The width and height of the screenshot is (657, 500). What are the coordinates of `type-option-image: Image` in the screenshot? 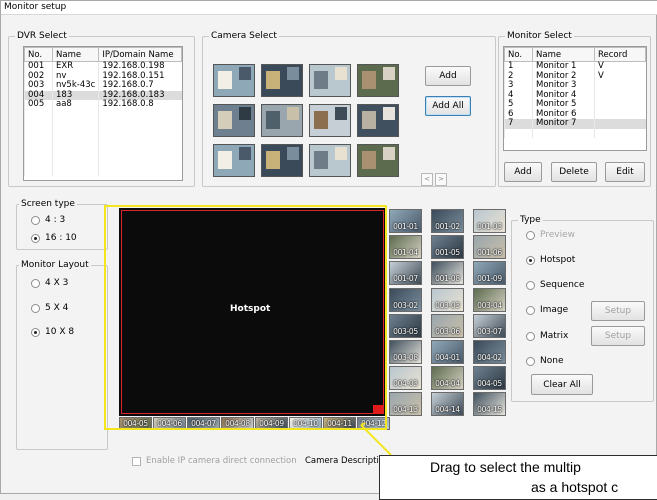 It's located at (547, 310).